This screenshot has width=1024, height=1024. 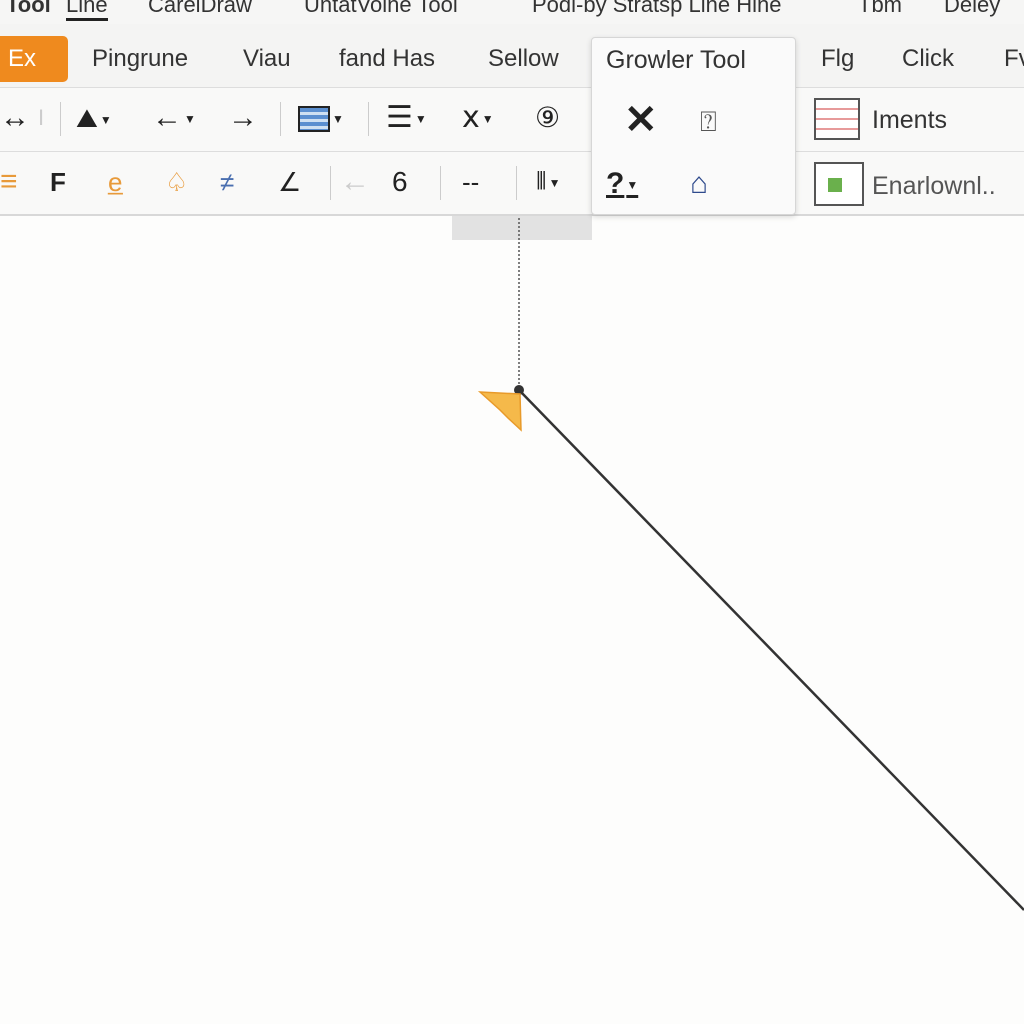 I want to click on bars-icon: ⦀ ▼, so click(x=548, y=182).